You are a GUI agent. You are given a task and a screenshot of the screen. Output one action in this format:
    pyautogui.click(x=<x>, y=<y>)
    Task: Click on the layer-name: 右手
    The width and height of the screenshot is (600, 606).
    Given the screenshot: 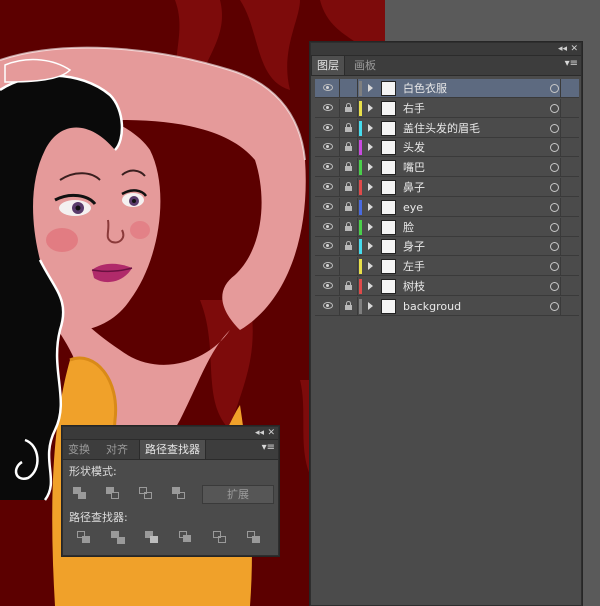 What is the action you would take?
    pyautogui.click(x=414, y=108)
    